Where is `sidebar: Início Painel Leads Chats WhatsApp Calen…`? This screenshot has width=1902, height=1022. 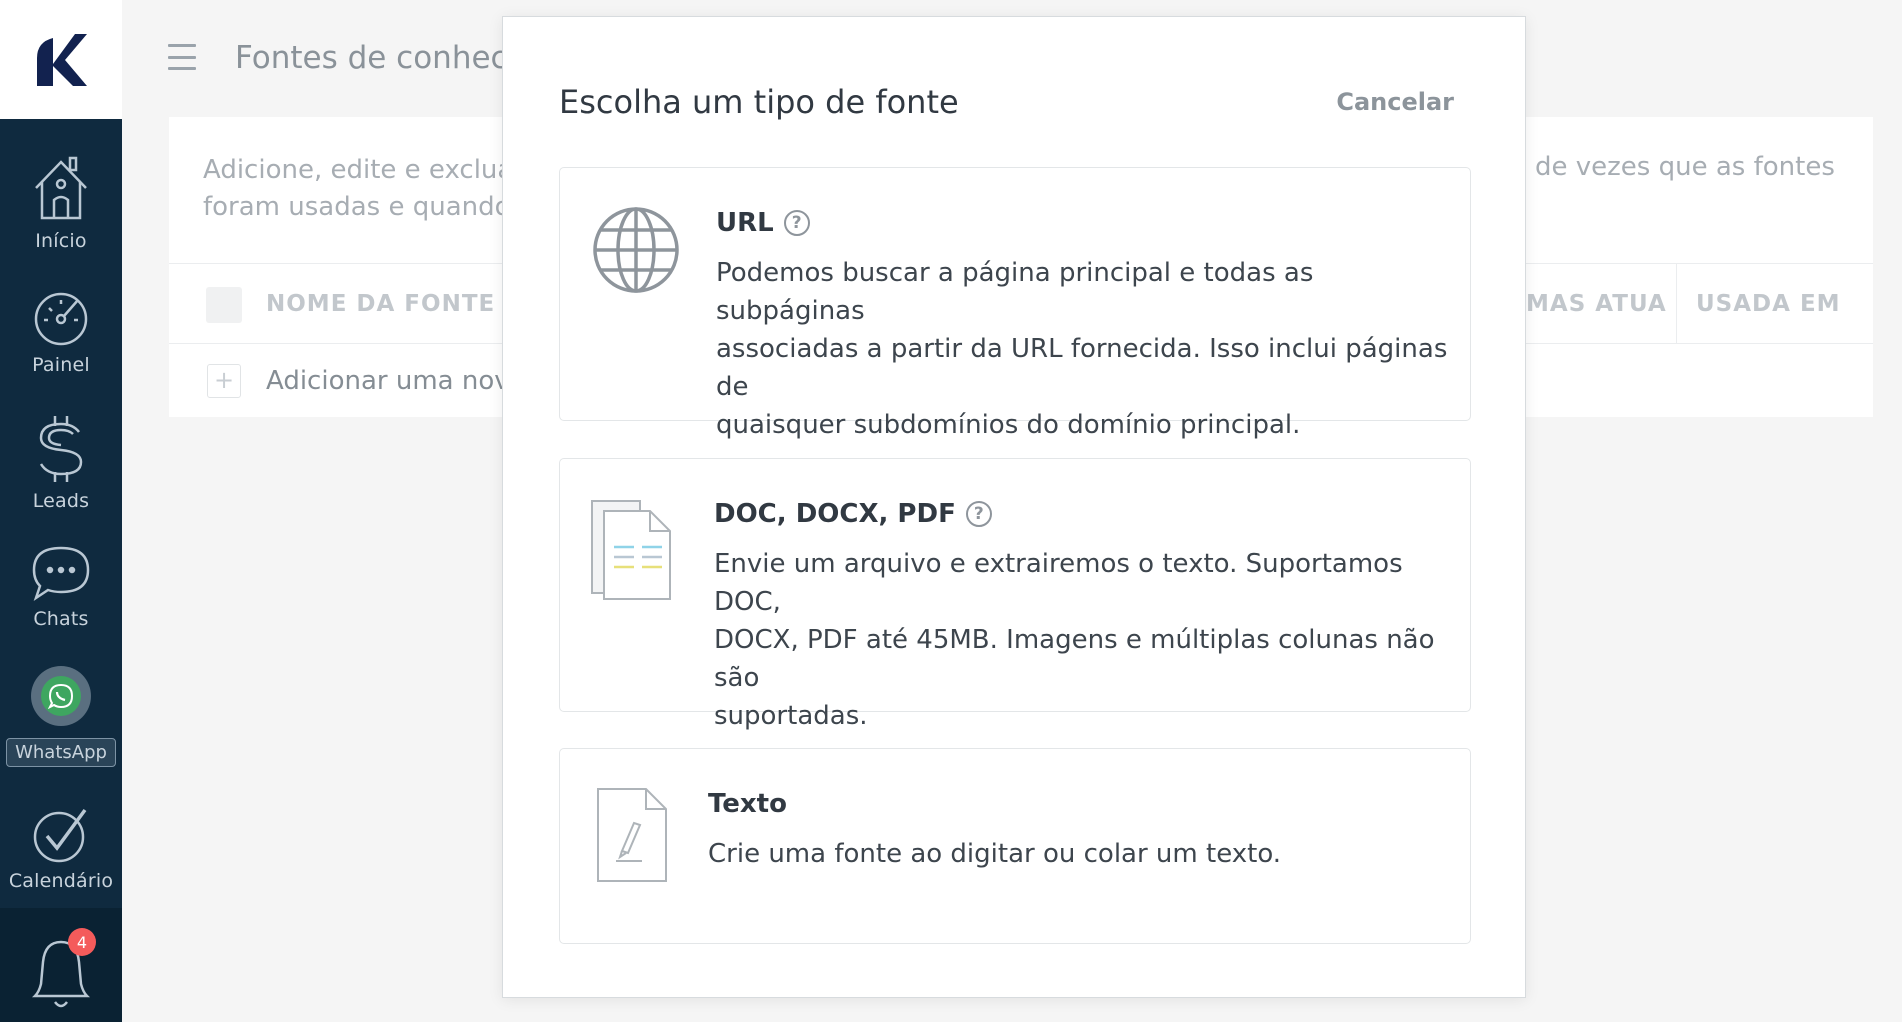
sidebar: Início Painel Leads Chats WhatsApp Calen… is located at coordinates (61, 511).